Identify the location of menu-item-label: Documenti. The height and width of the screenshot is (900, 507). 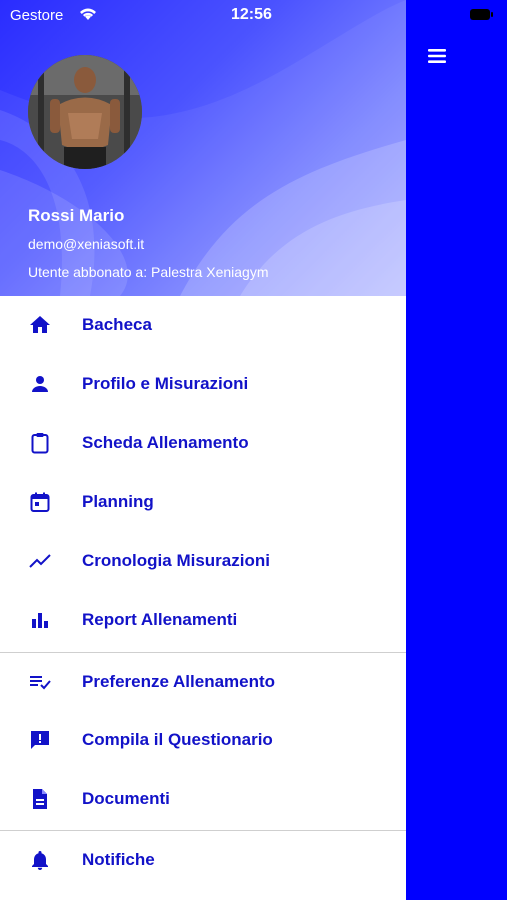
(126, 798).